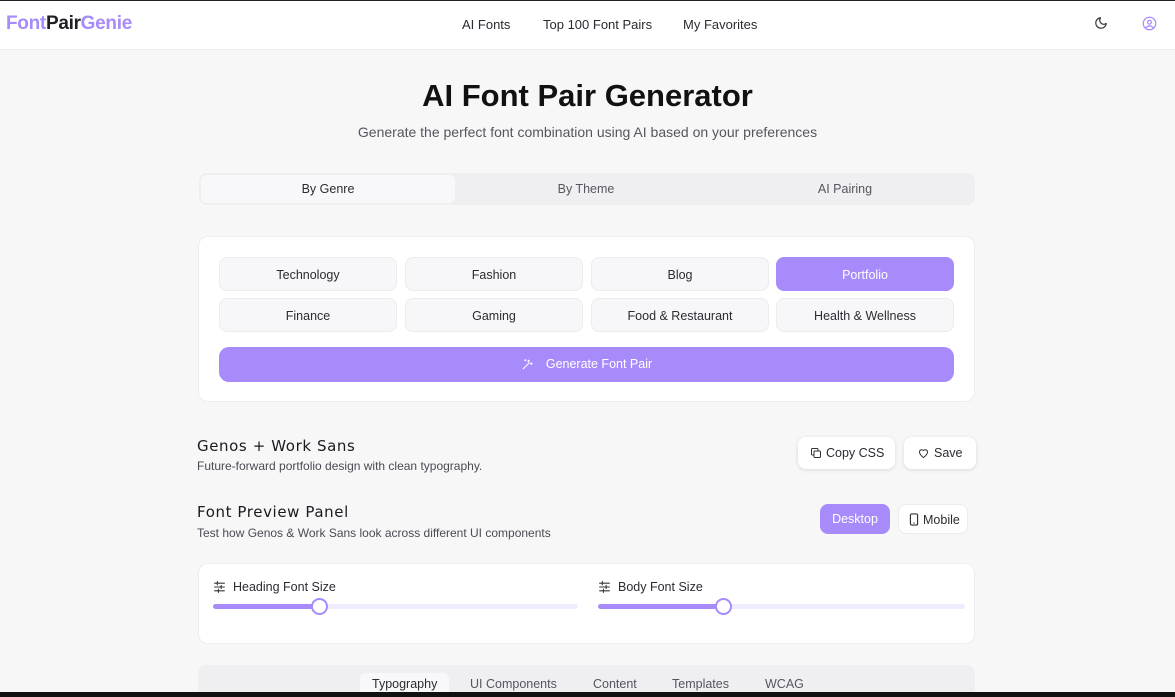 This screenshot has width=1175, height=697. I want to click on save-button: Save, so click(940, 453).